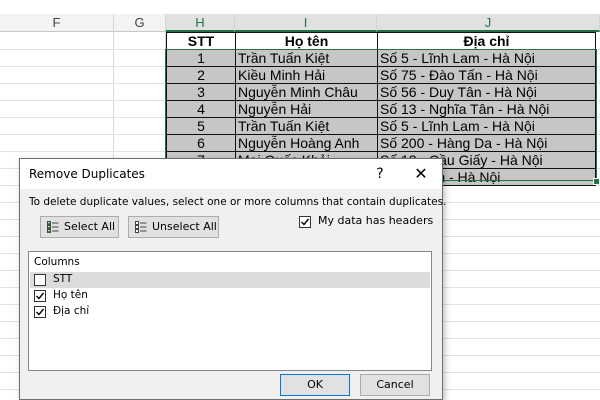 This screenshot has height=400, width=600. Describe the element at coordinates (306, 75) in the screenshot. I see `cell-name: Kiều Minh Hải` at that location.